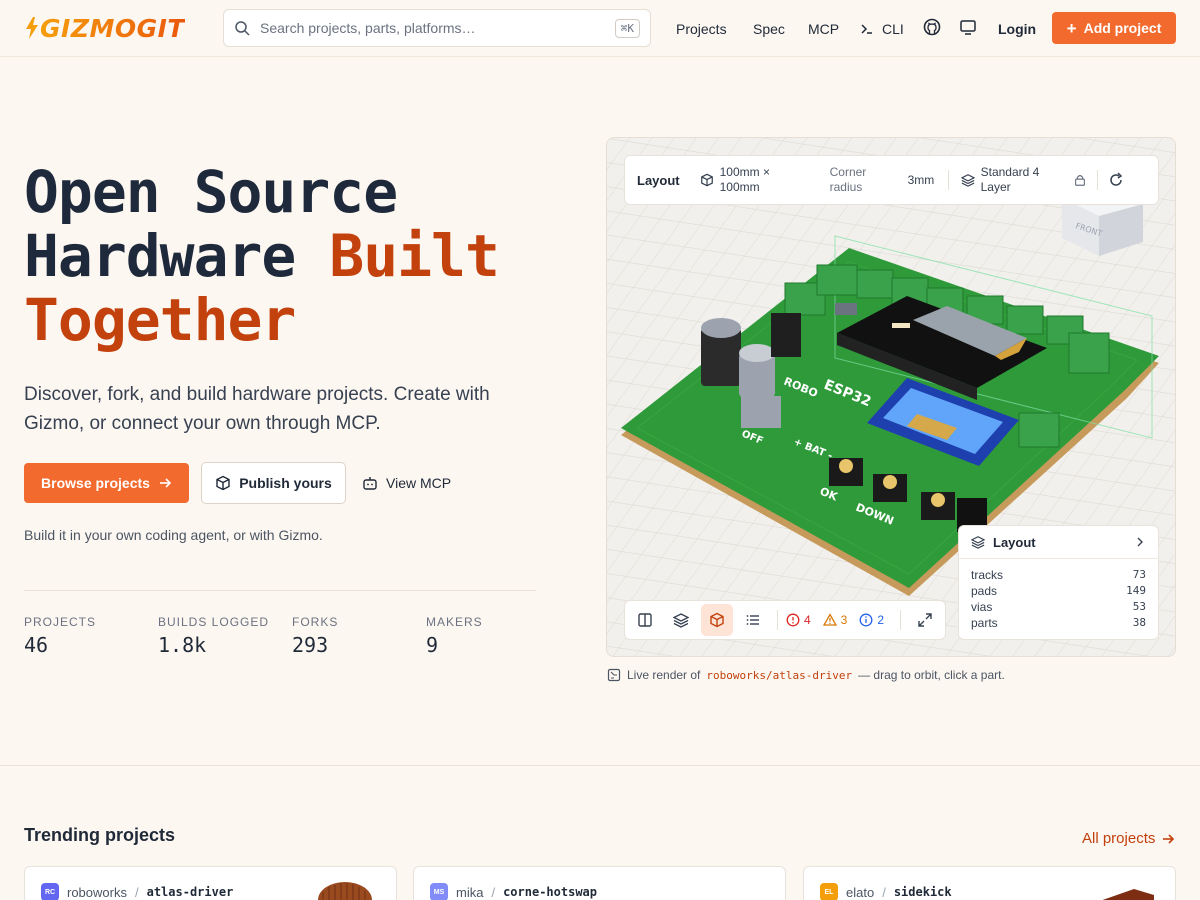 Image resolution: width=1200 pixels, height=900 pixels. Describe the element at coordinates (1058, 575) in the screenshot. I see `layout-row-tracks: tracks 73` at that location.